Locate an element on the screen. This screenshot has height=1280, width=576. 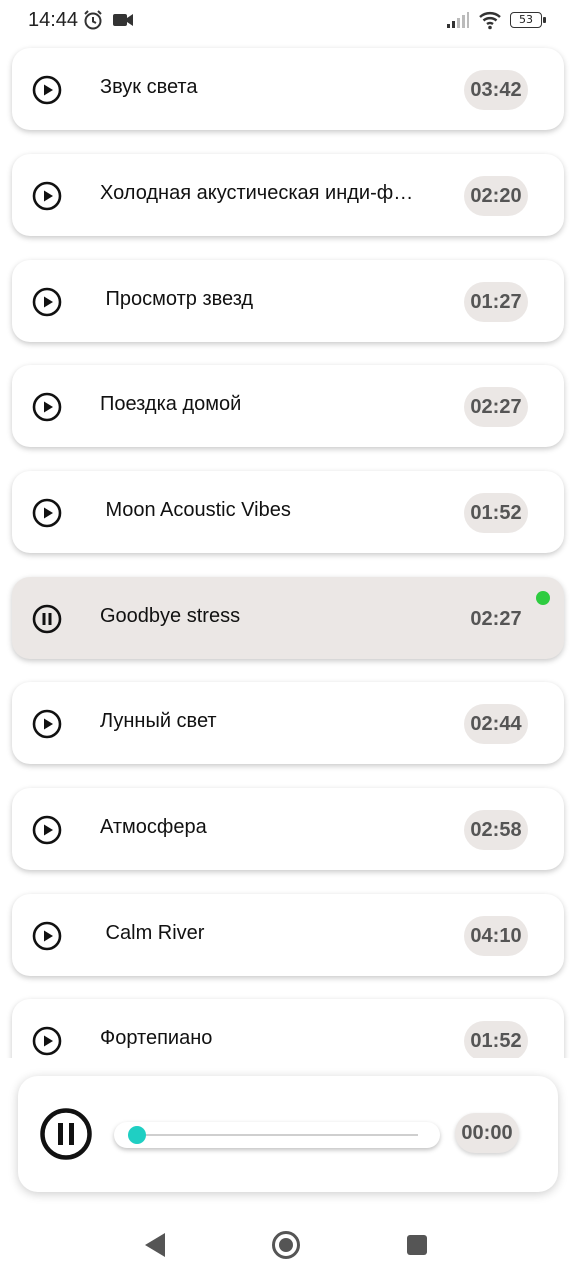
system-nav-bar is located at coordinates (288, 1245).